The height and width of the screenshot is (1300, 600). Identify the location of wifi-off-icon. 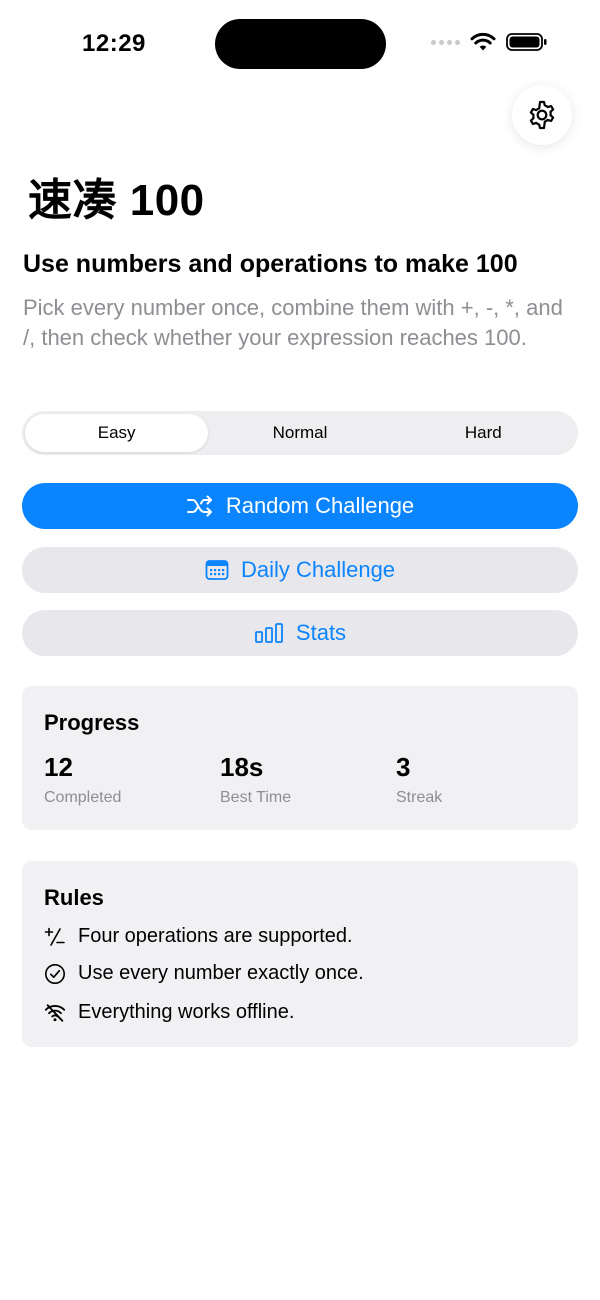
(55, 1013).